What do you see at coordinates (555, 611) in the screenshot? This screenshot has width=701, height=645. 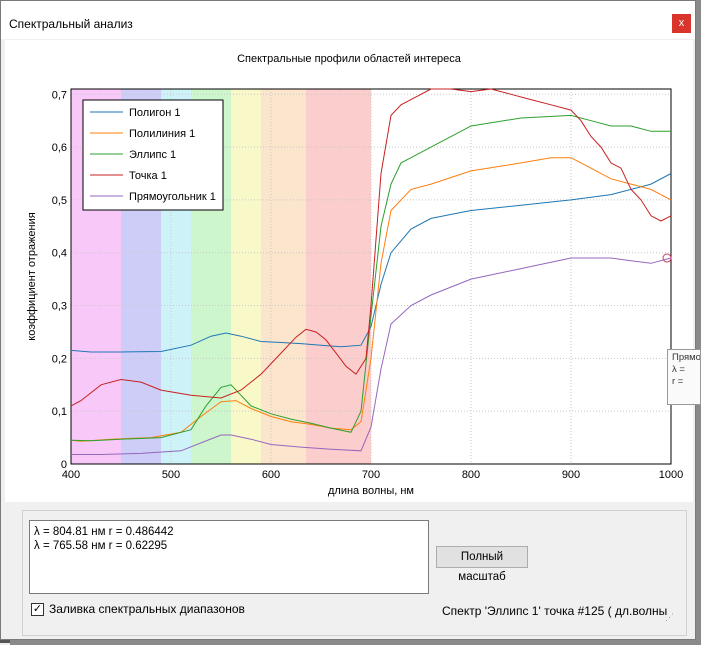 I see `status-text: Спектр 'Эллипс 1' точка #125 ( дл.волны` at bounding box center [555, 611].